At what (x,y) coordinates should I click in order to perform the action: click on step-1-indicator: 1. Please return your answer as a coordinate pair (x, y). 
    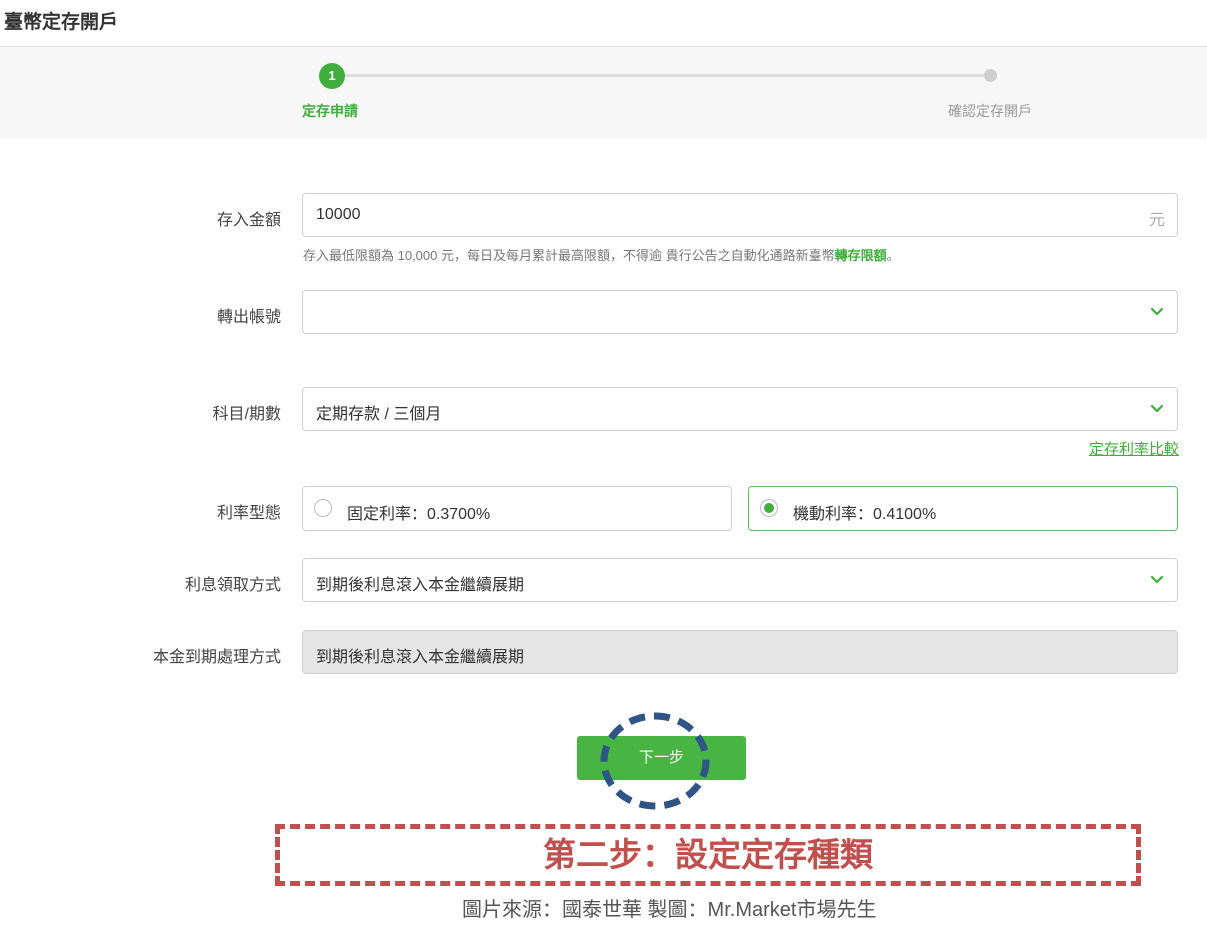
    Looking at the image, I should click on (332, 76).